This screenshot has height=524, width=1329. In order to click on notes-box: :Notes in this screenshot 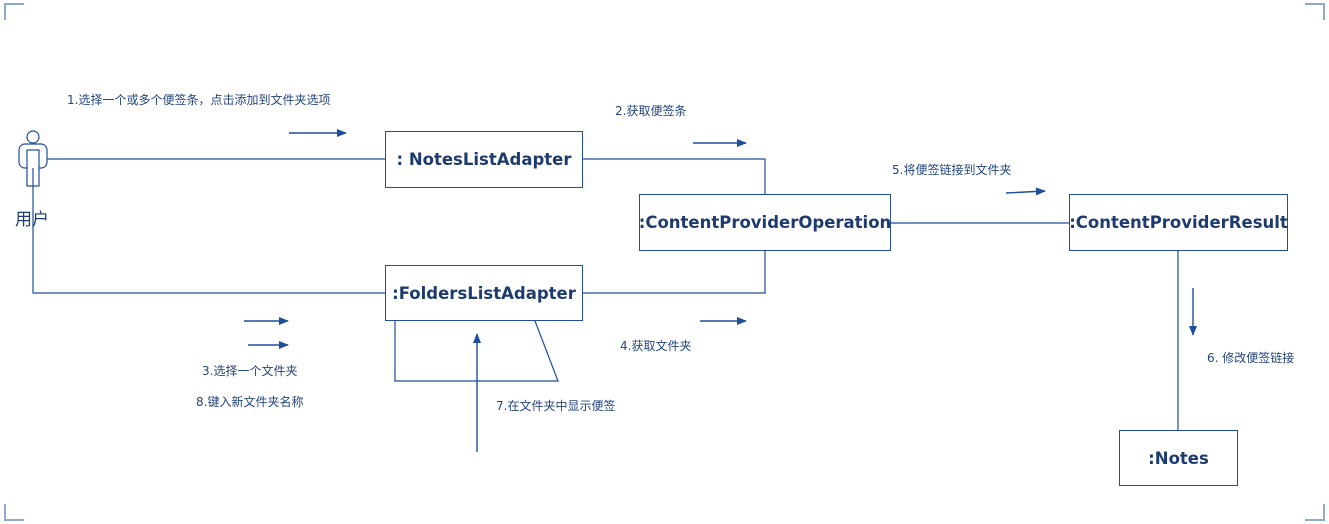, I will do `click(1178, 458)`.